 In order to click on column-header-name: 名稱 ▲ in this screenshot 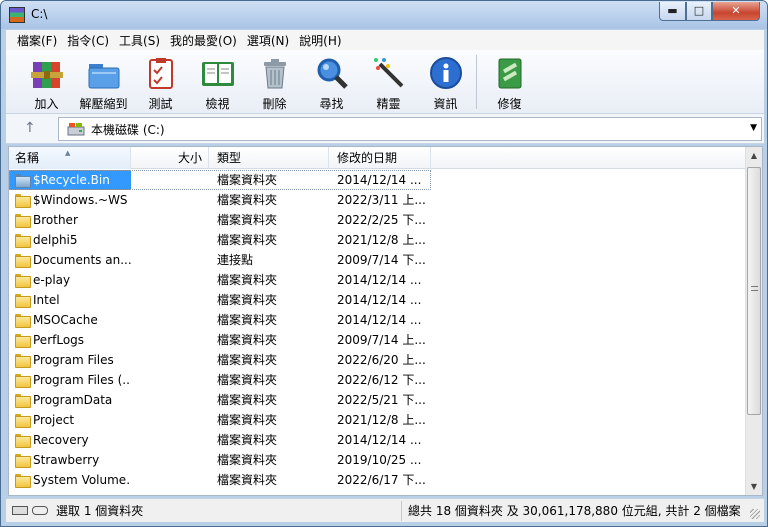, I will do `click(70, 158)`.